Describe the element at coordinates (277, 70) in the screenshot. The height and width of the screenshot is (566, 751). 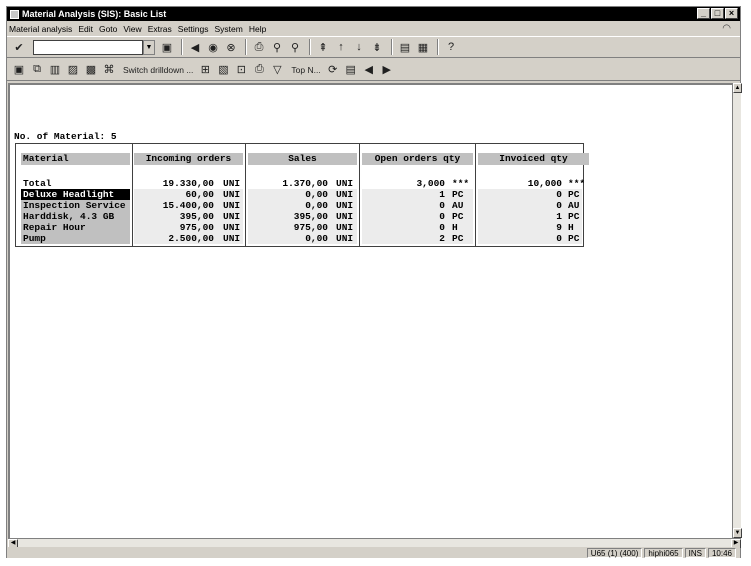
I see `funnel-icon: ▽` at that location.